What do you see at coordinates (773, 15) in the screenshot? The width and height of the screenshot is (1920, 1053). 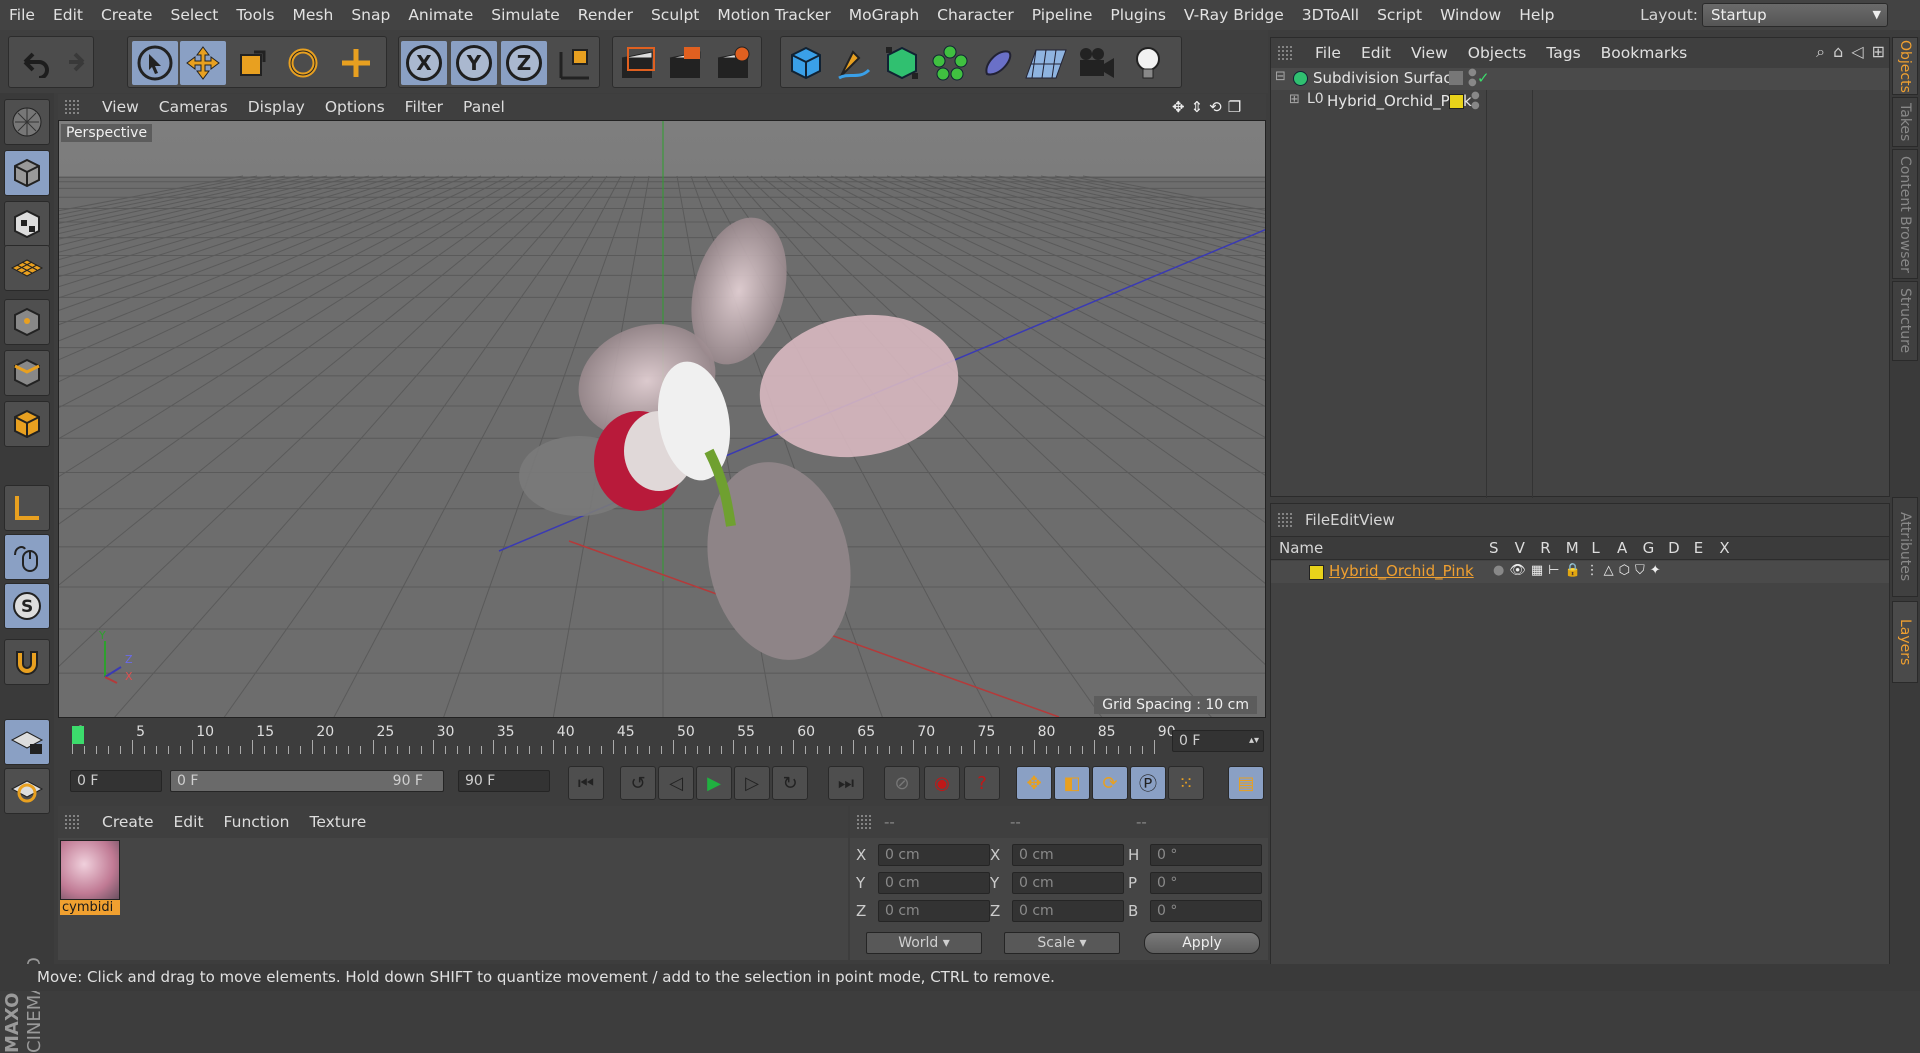 I see `menu-motion-tracker: Motion Tracker` at bounding box center [773, 15].